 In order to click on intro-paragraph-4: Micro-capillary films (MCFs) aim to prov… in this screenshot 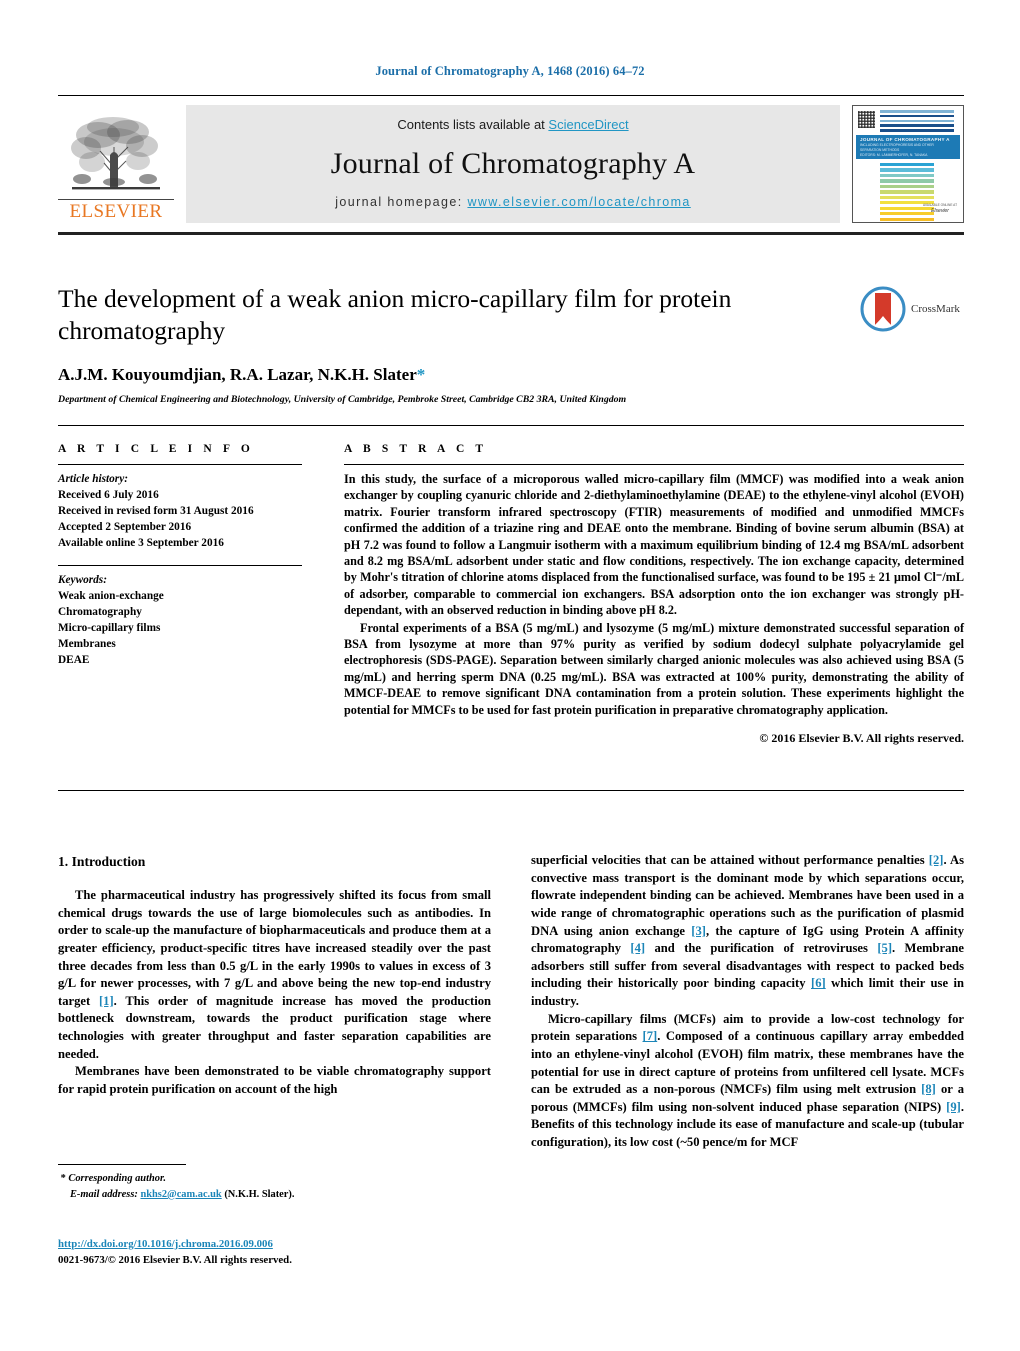, I will do `click(747, 1081)`.